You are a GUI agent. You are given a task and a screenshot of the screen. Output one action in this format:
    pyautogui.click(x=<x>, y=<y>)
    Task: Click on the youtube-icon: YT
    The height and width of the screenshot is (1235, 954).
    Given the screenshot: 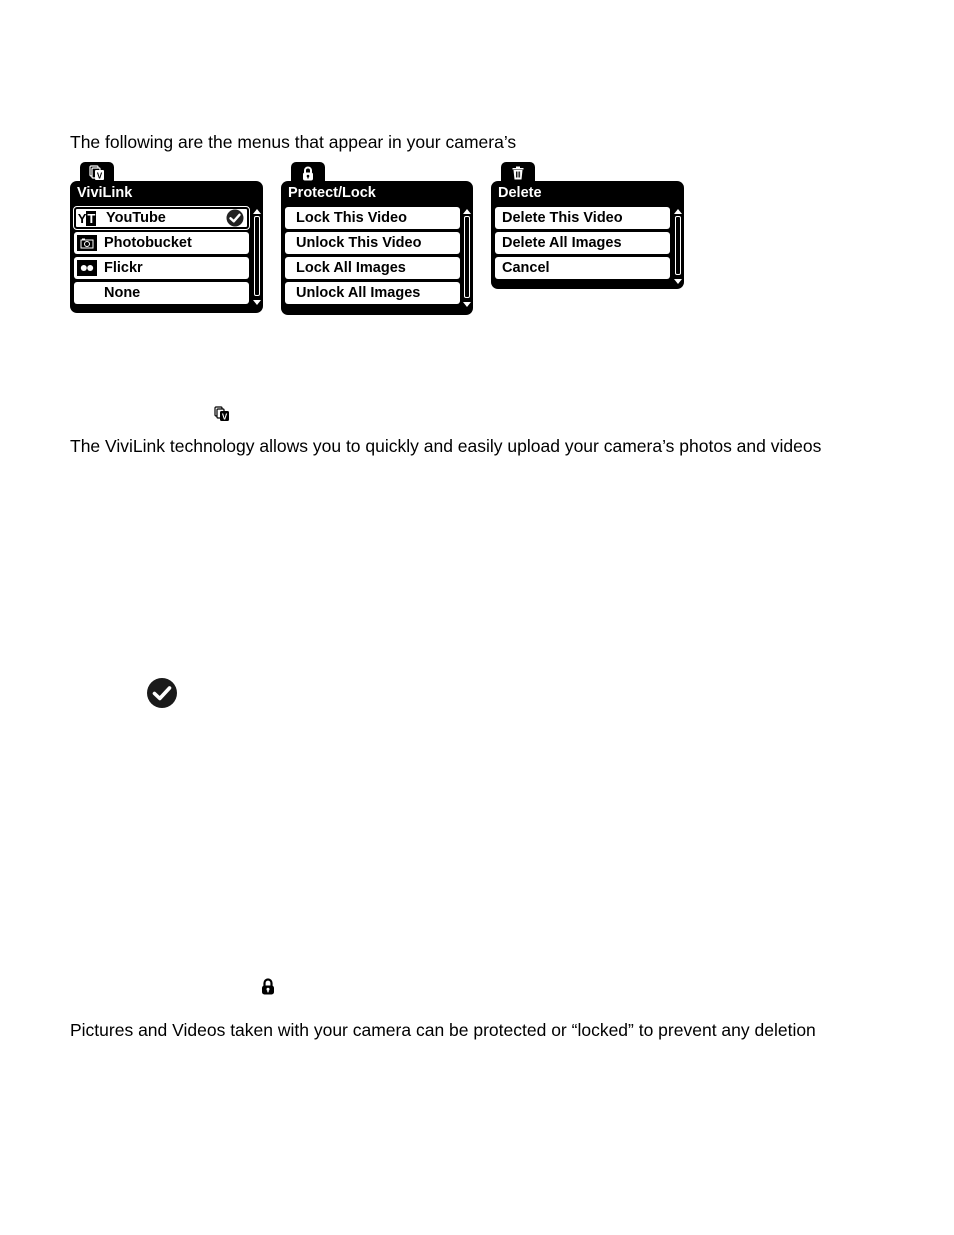 What is the action you would take?
    pyautogui.click(x=87, y=218)
    